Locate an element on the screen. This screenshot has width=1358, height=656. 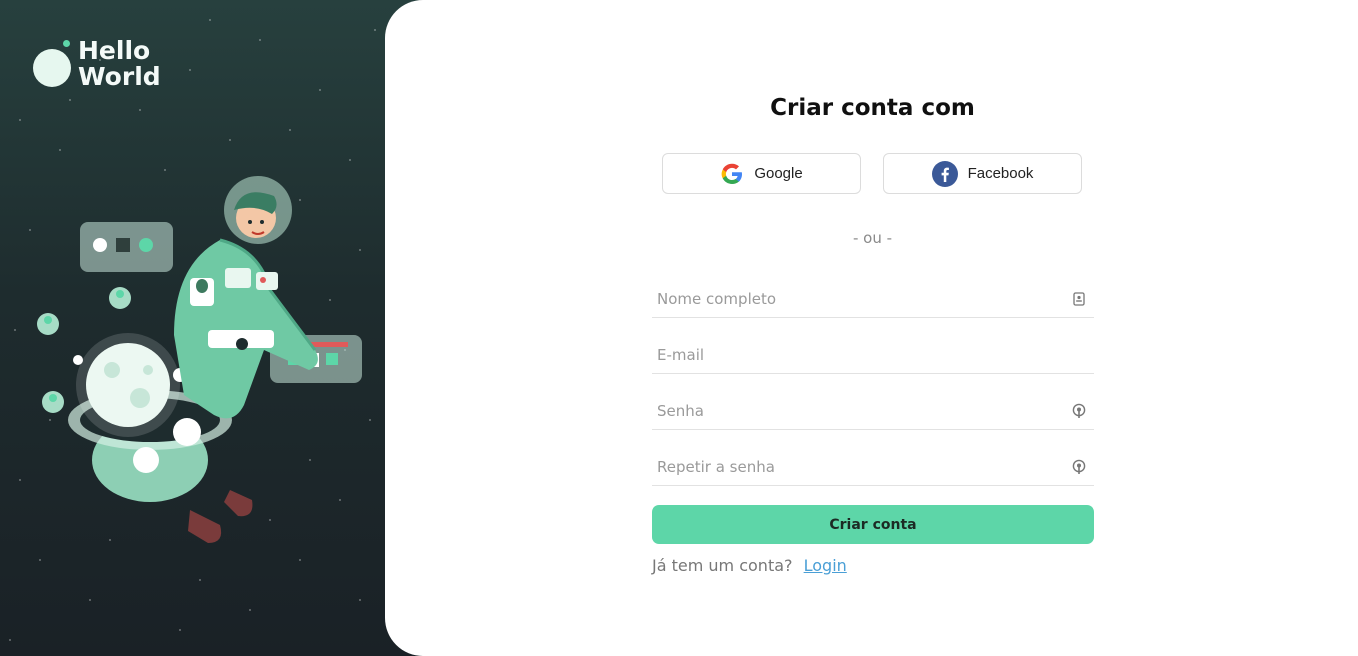
facebook-signup-button: Facebook is located at coordinates (982, 173).